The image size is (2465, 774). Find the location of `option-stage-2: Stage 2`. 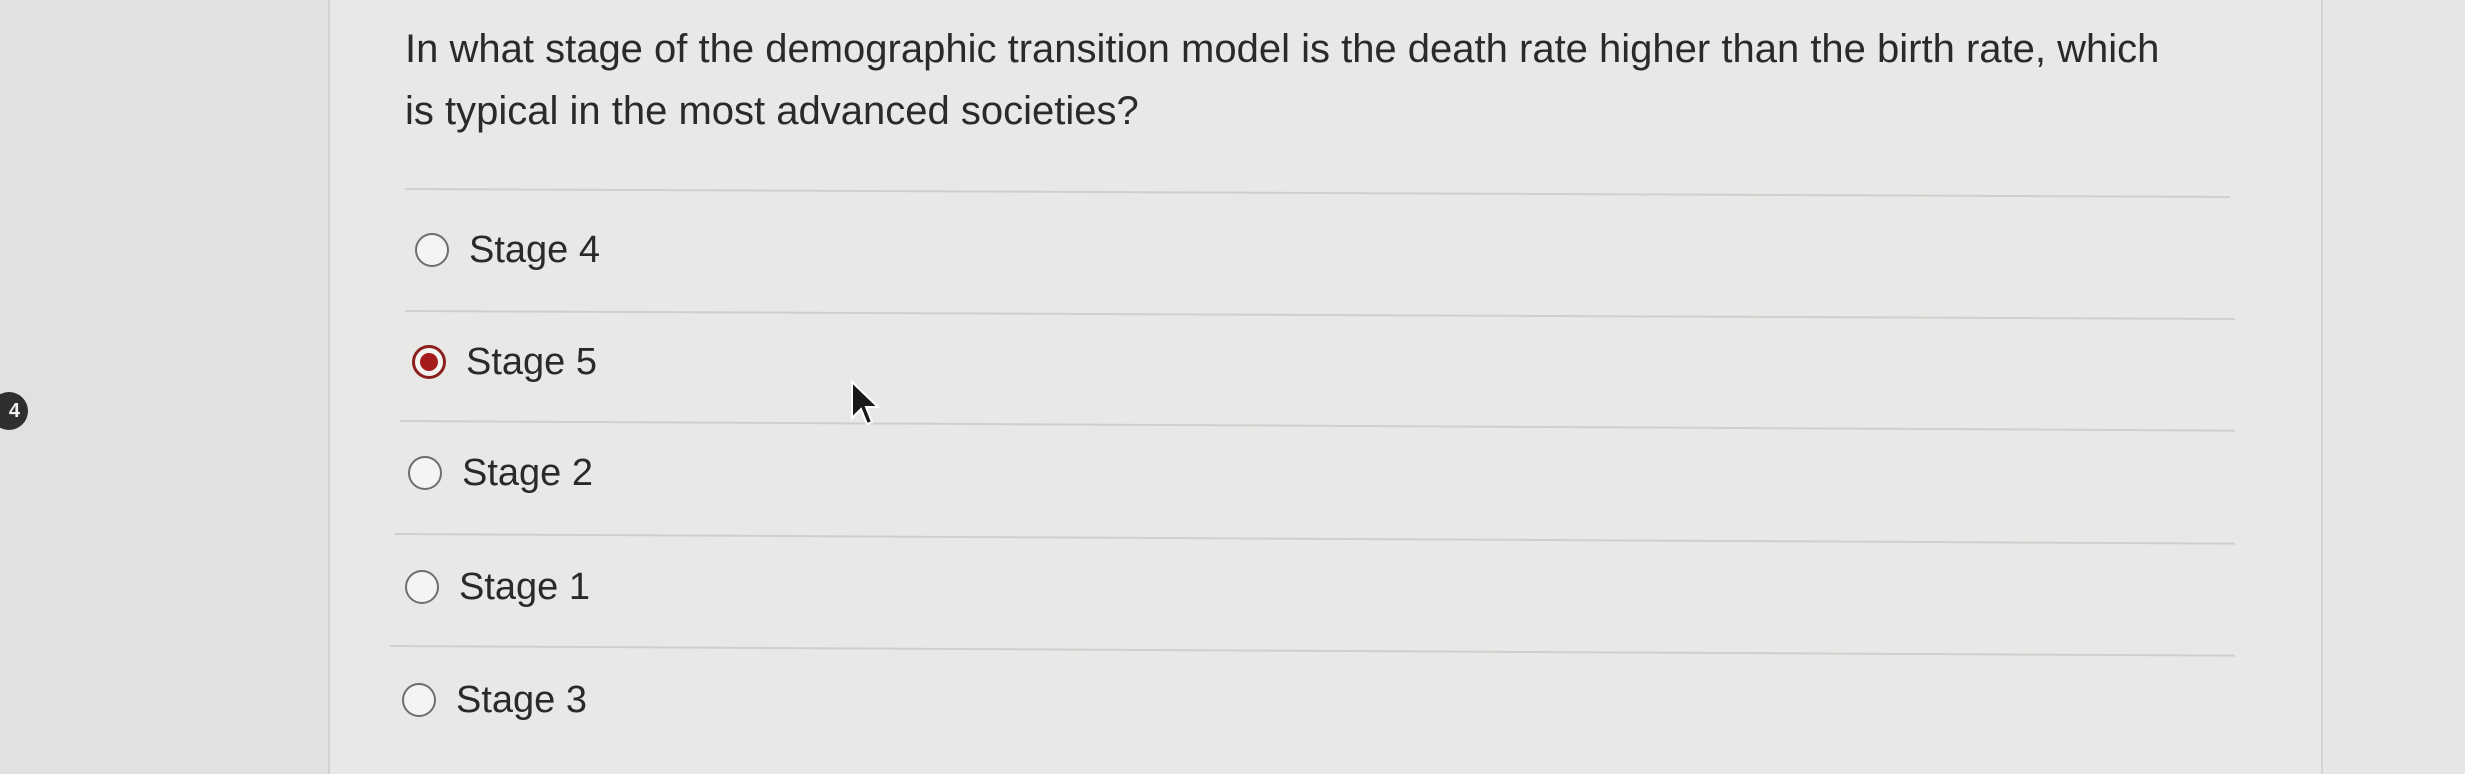

option-stage-2: Stage 2 is located at coordinates (500, 473).